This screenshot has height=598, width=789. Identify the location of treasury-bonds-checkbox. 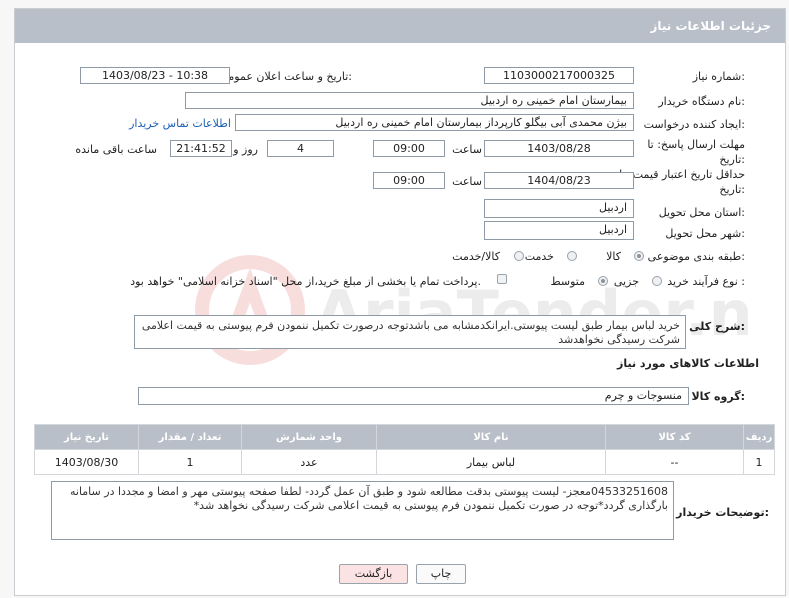
(502, 279).